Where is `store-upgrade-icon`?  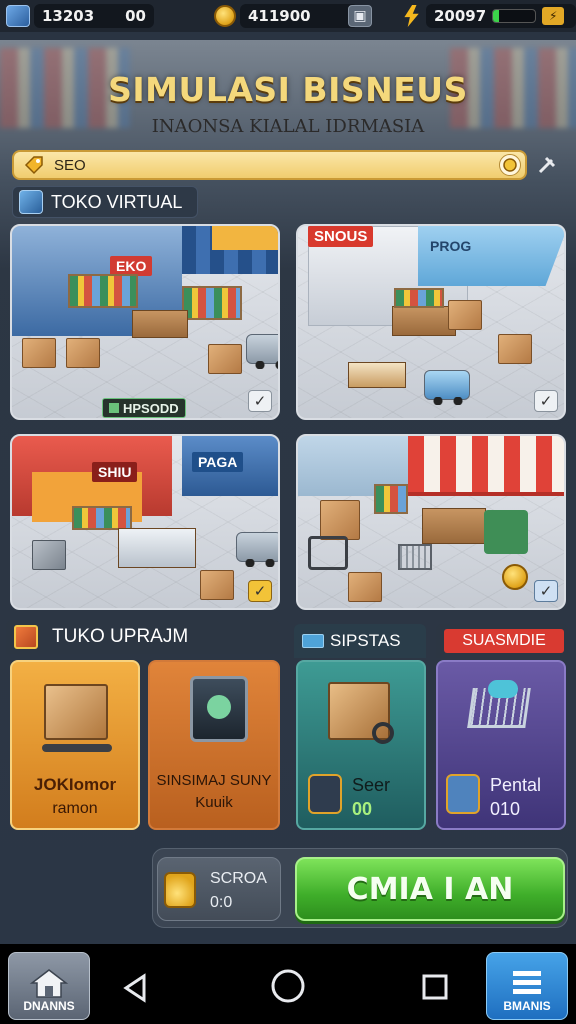
store-upgrade-icon is located at coordinates (26, 637).